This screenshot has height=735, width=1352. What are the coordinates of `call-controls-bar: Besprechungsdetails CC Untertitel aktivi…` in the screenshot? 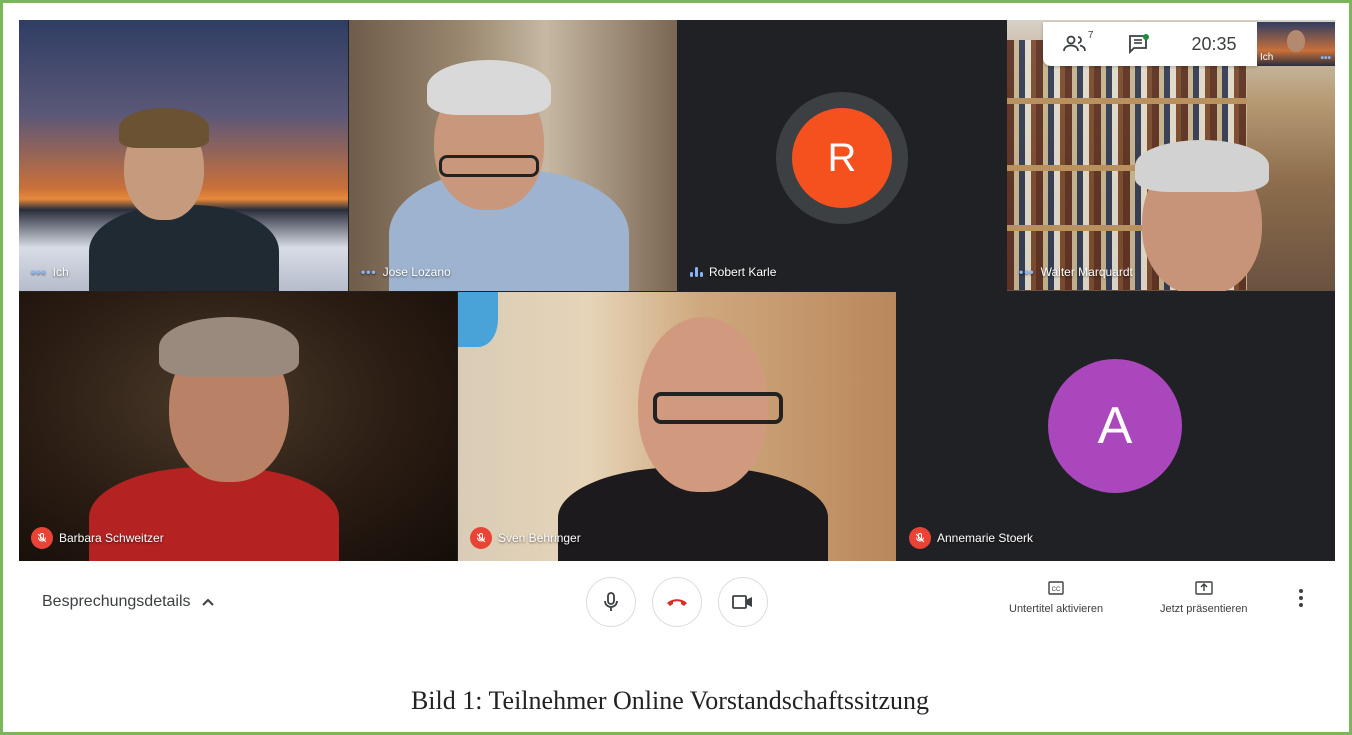 It's located at (677, 602).